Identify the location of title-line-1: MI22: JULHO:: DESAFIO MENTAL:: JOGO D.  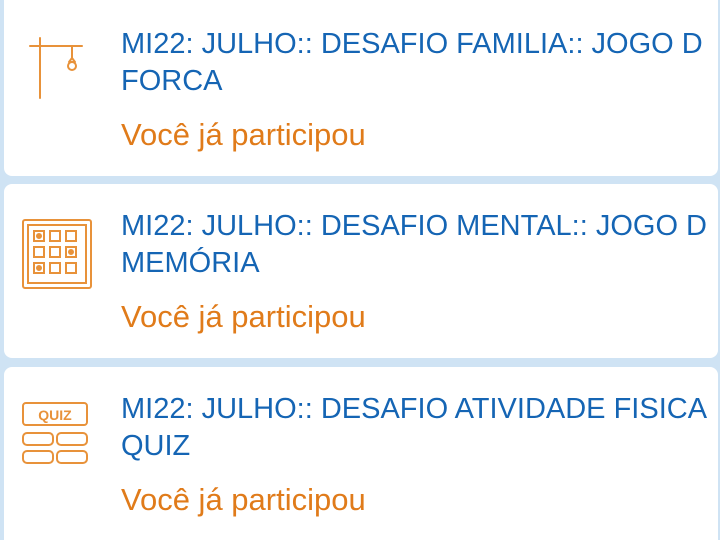
(414, 226).